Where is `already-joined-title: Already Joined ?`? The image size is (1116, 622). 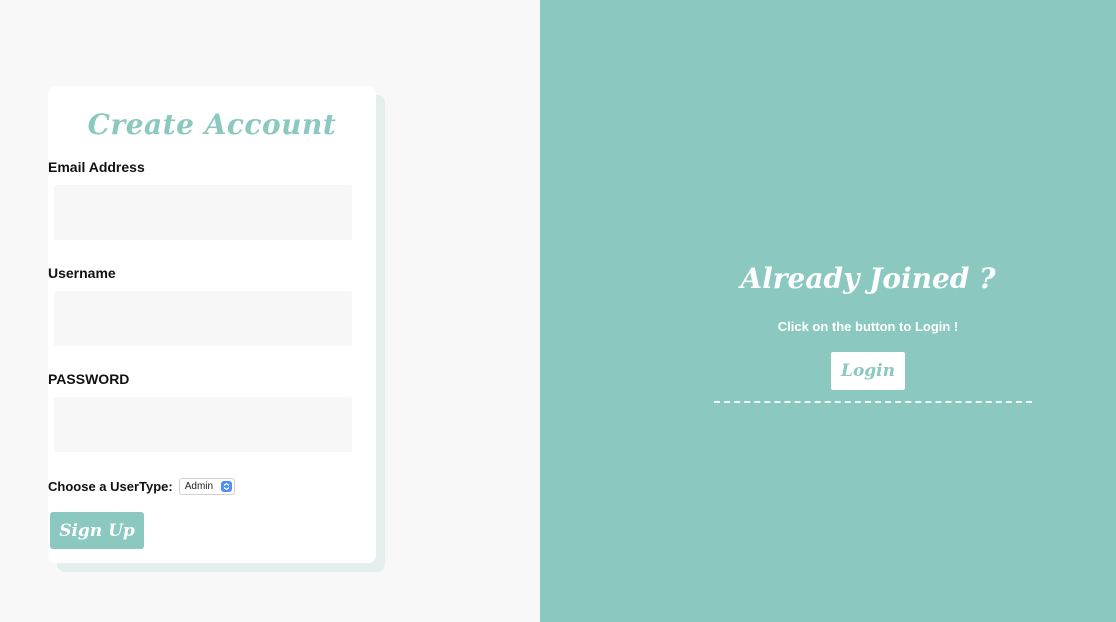
already-joined-title: Already Joined ? is located at coordinates (868, 278).